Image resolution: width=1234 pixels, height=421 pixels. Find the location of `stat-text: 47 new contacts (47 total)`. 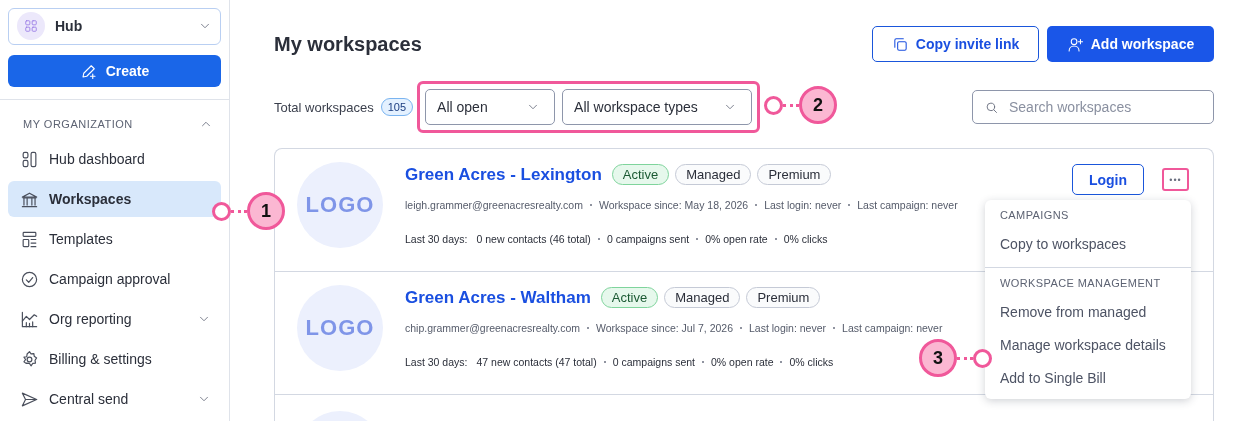

stat-text: 47 new contacts (47 total) is located at coordinates (536, 362).